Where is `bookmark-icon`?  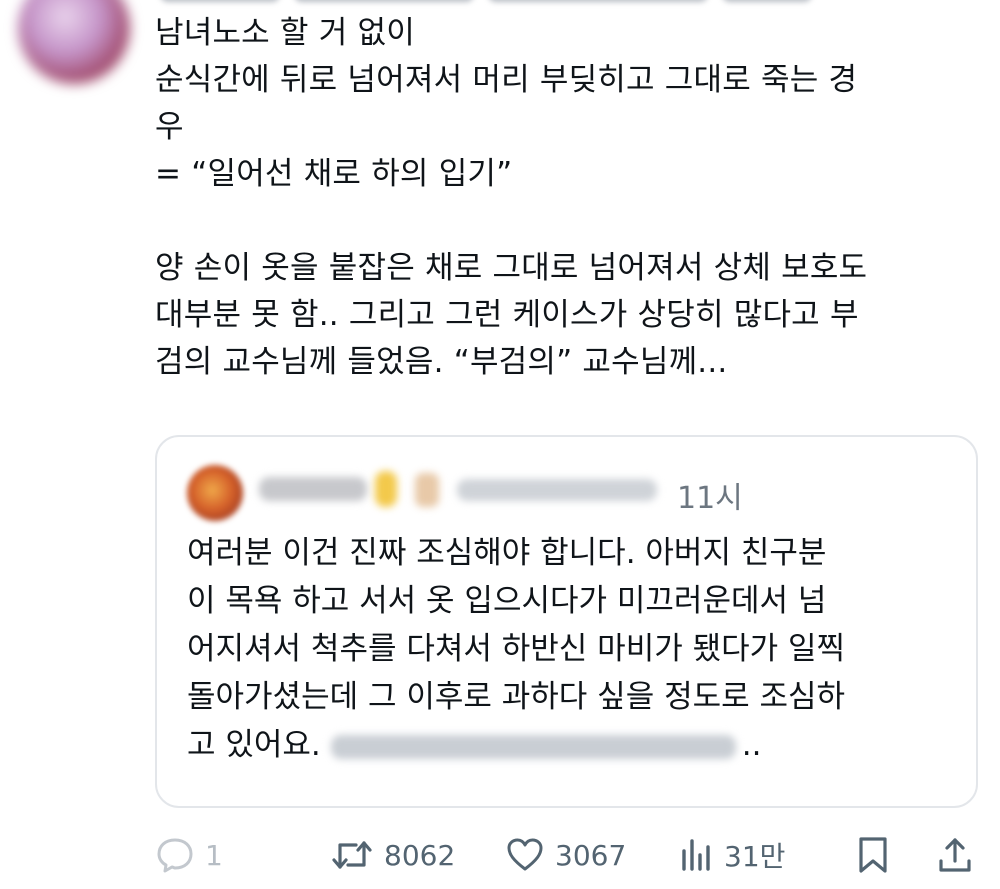 bookmark-icon is located at coordinates (873, 855).